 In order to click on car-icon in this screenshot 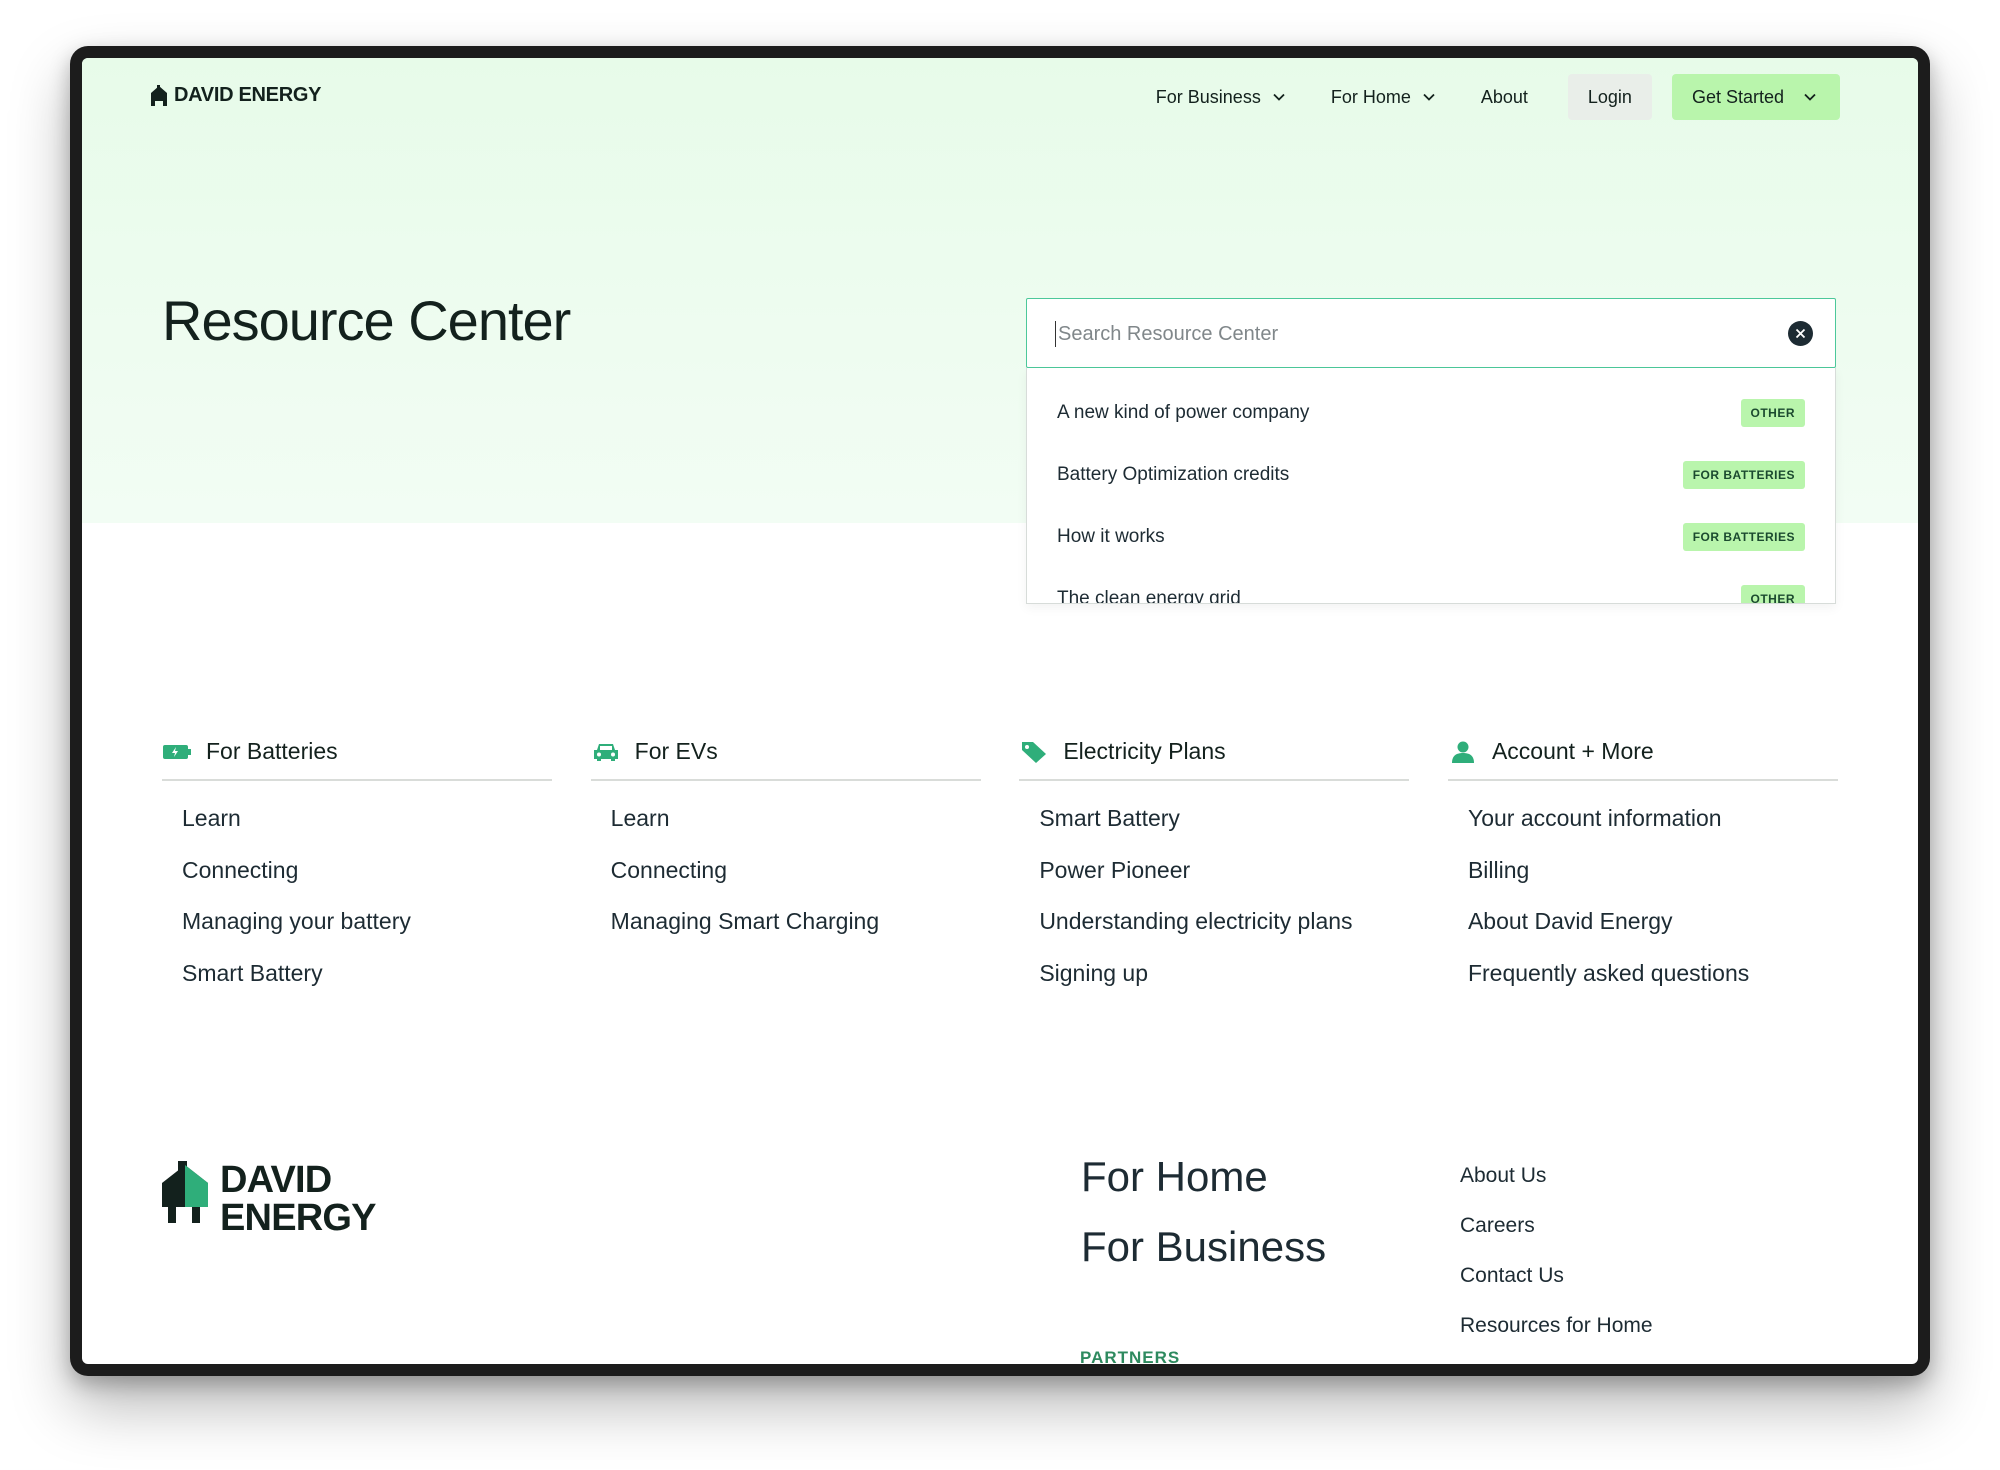, I will do `click(605, 752)`.